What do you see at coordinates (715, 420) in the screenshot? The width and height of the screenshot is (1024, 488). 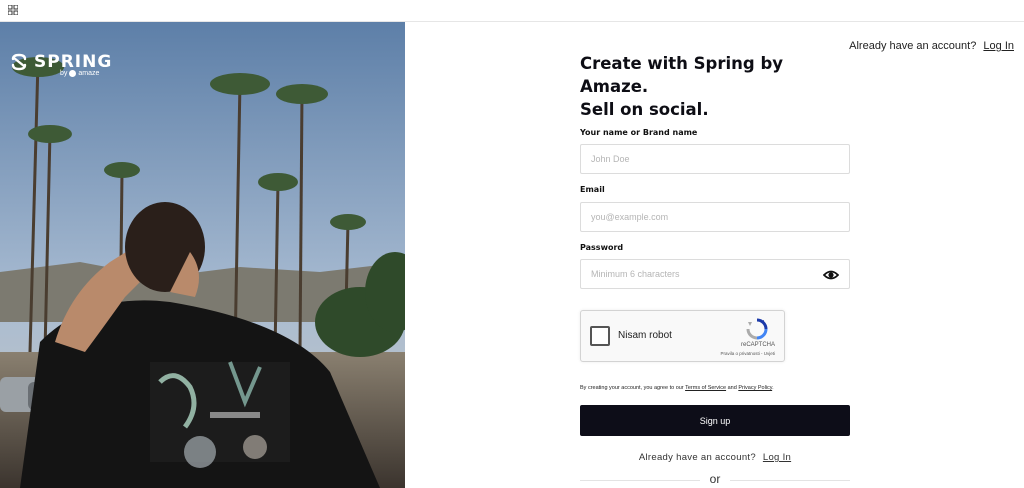 I see `sign-up-button: Sign up` at bounding box center [715, 420].